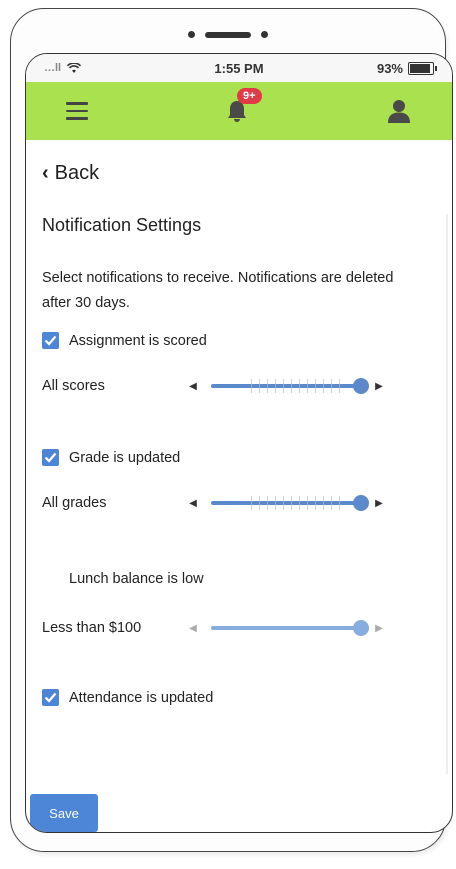 Image resolution: width=456 pixels, height=869 pixels. I want to click on status-right: 93%, so click(406, 68).